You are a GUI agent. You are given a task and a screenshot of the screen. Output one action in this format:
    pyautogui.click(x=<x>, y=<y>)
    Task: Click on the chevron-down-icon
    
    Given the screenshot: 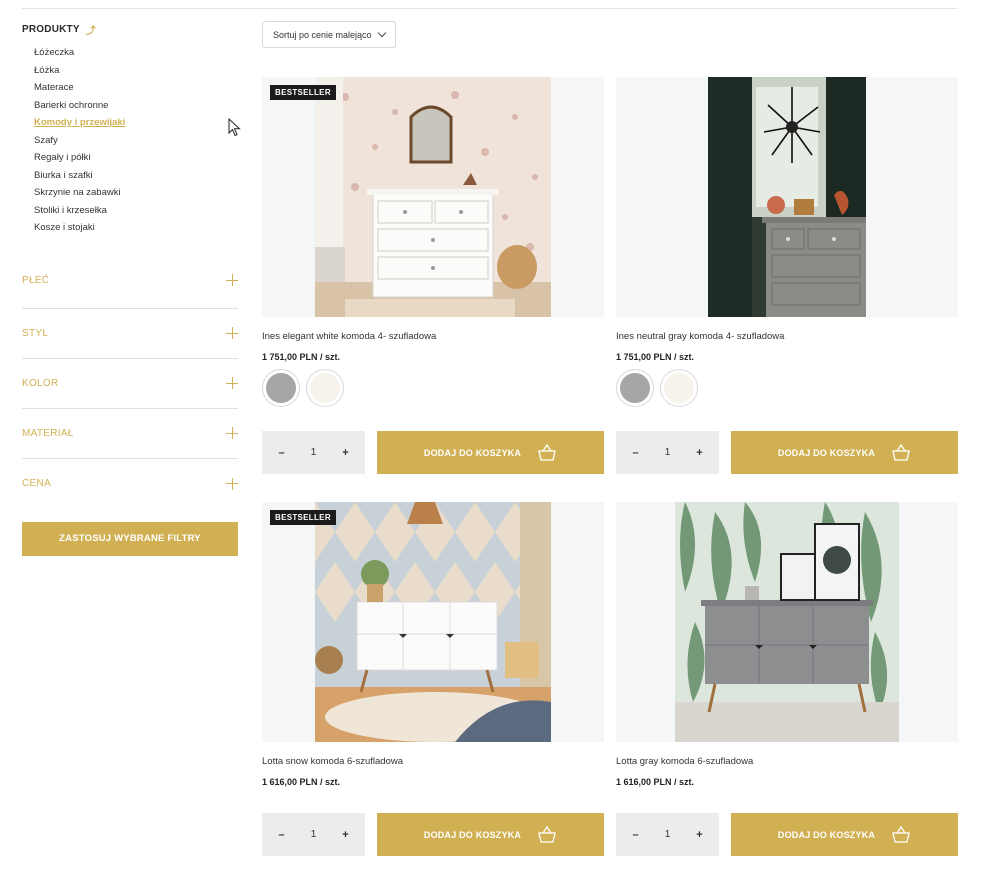 What is the action you would take?
    pyautogui.click(x=382, y=33)
    